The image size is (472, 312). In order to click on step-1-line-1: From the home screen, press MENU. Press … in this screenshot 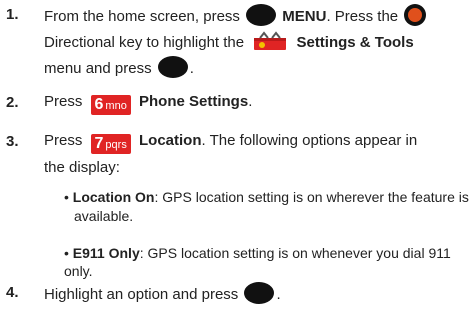, I will do `click(236, 15)`.